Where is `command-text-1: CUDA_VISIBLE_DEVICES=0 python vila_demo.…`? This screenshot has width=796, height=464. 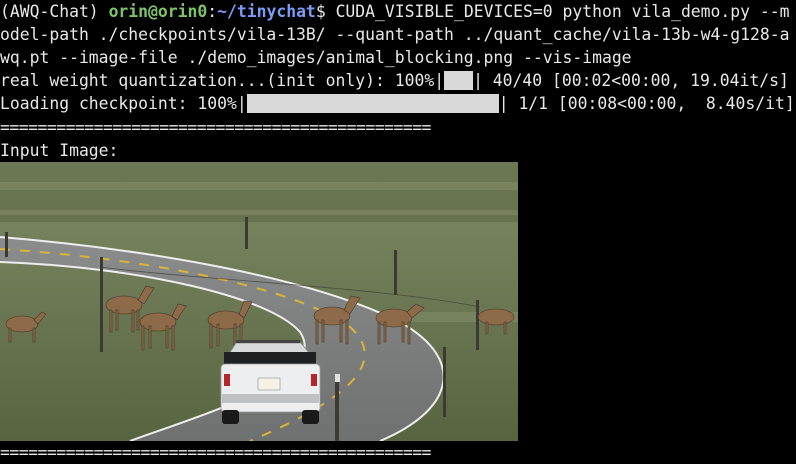 command-text-1: CUDA_VISIBLE_DEVICES=0 python vila_demo.… is located at coordinates (562, 11).